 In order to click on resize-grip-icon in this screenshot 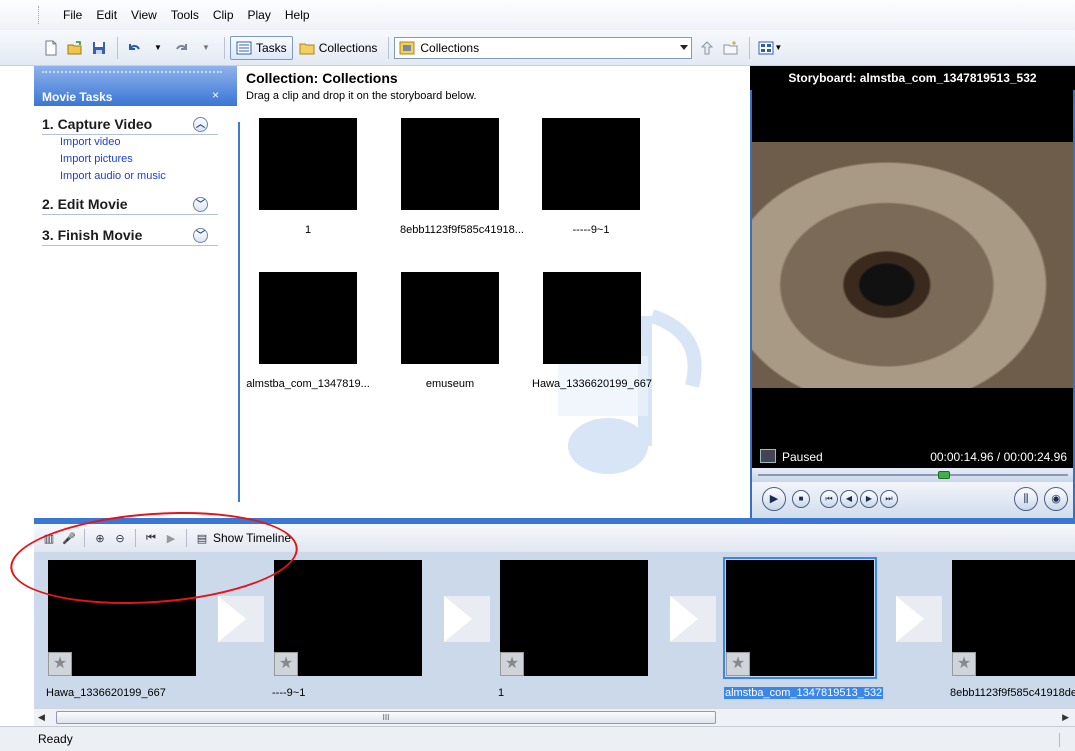, I will do `click(1065, 740)`.